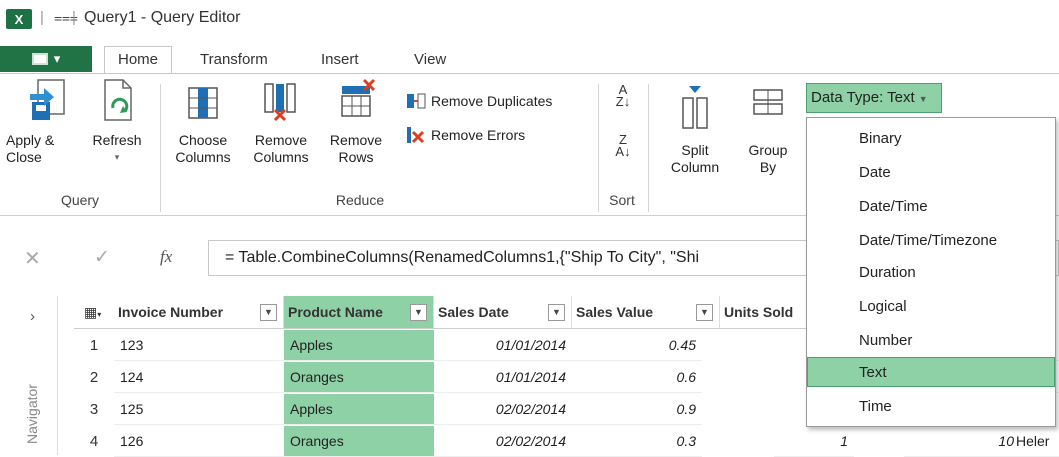 This screenshot has width=1059, height=457. What do you see at coordinates (473, 312) in the screenshot?
I see `column-header-label: Sales Date` at bounding box center [473, 312].